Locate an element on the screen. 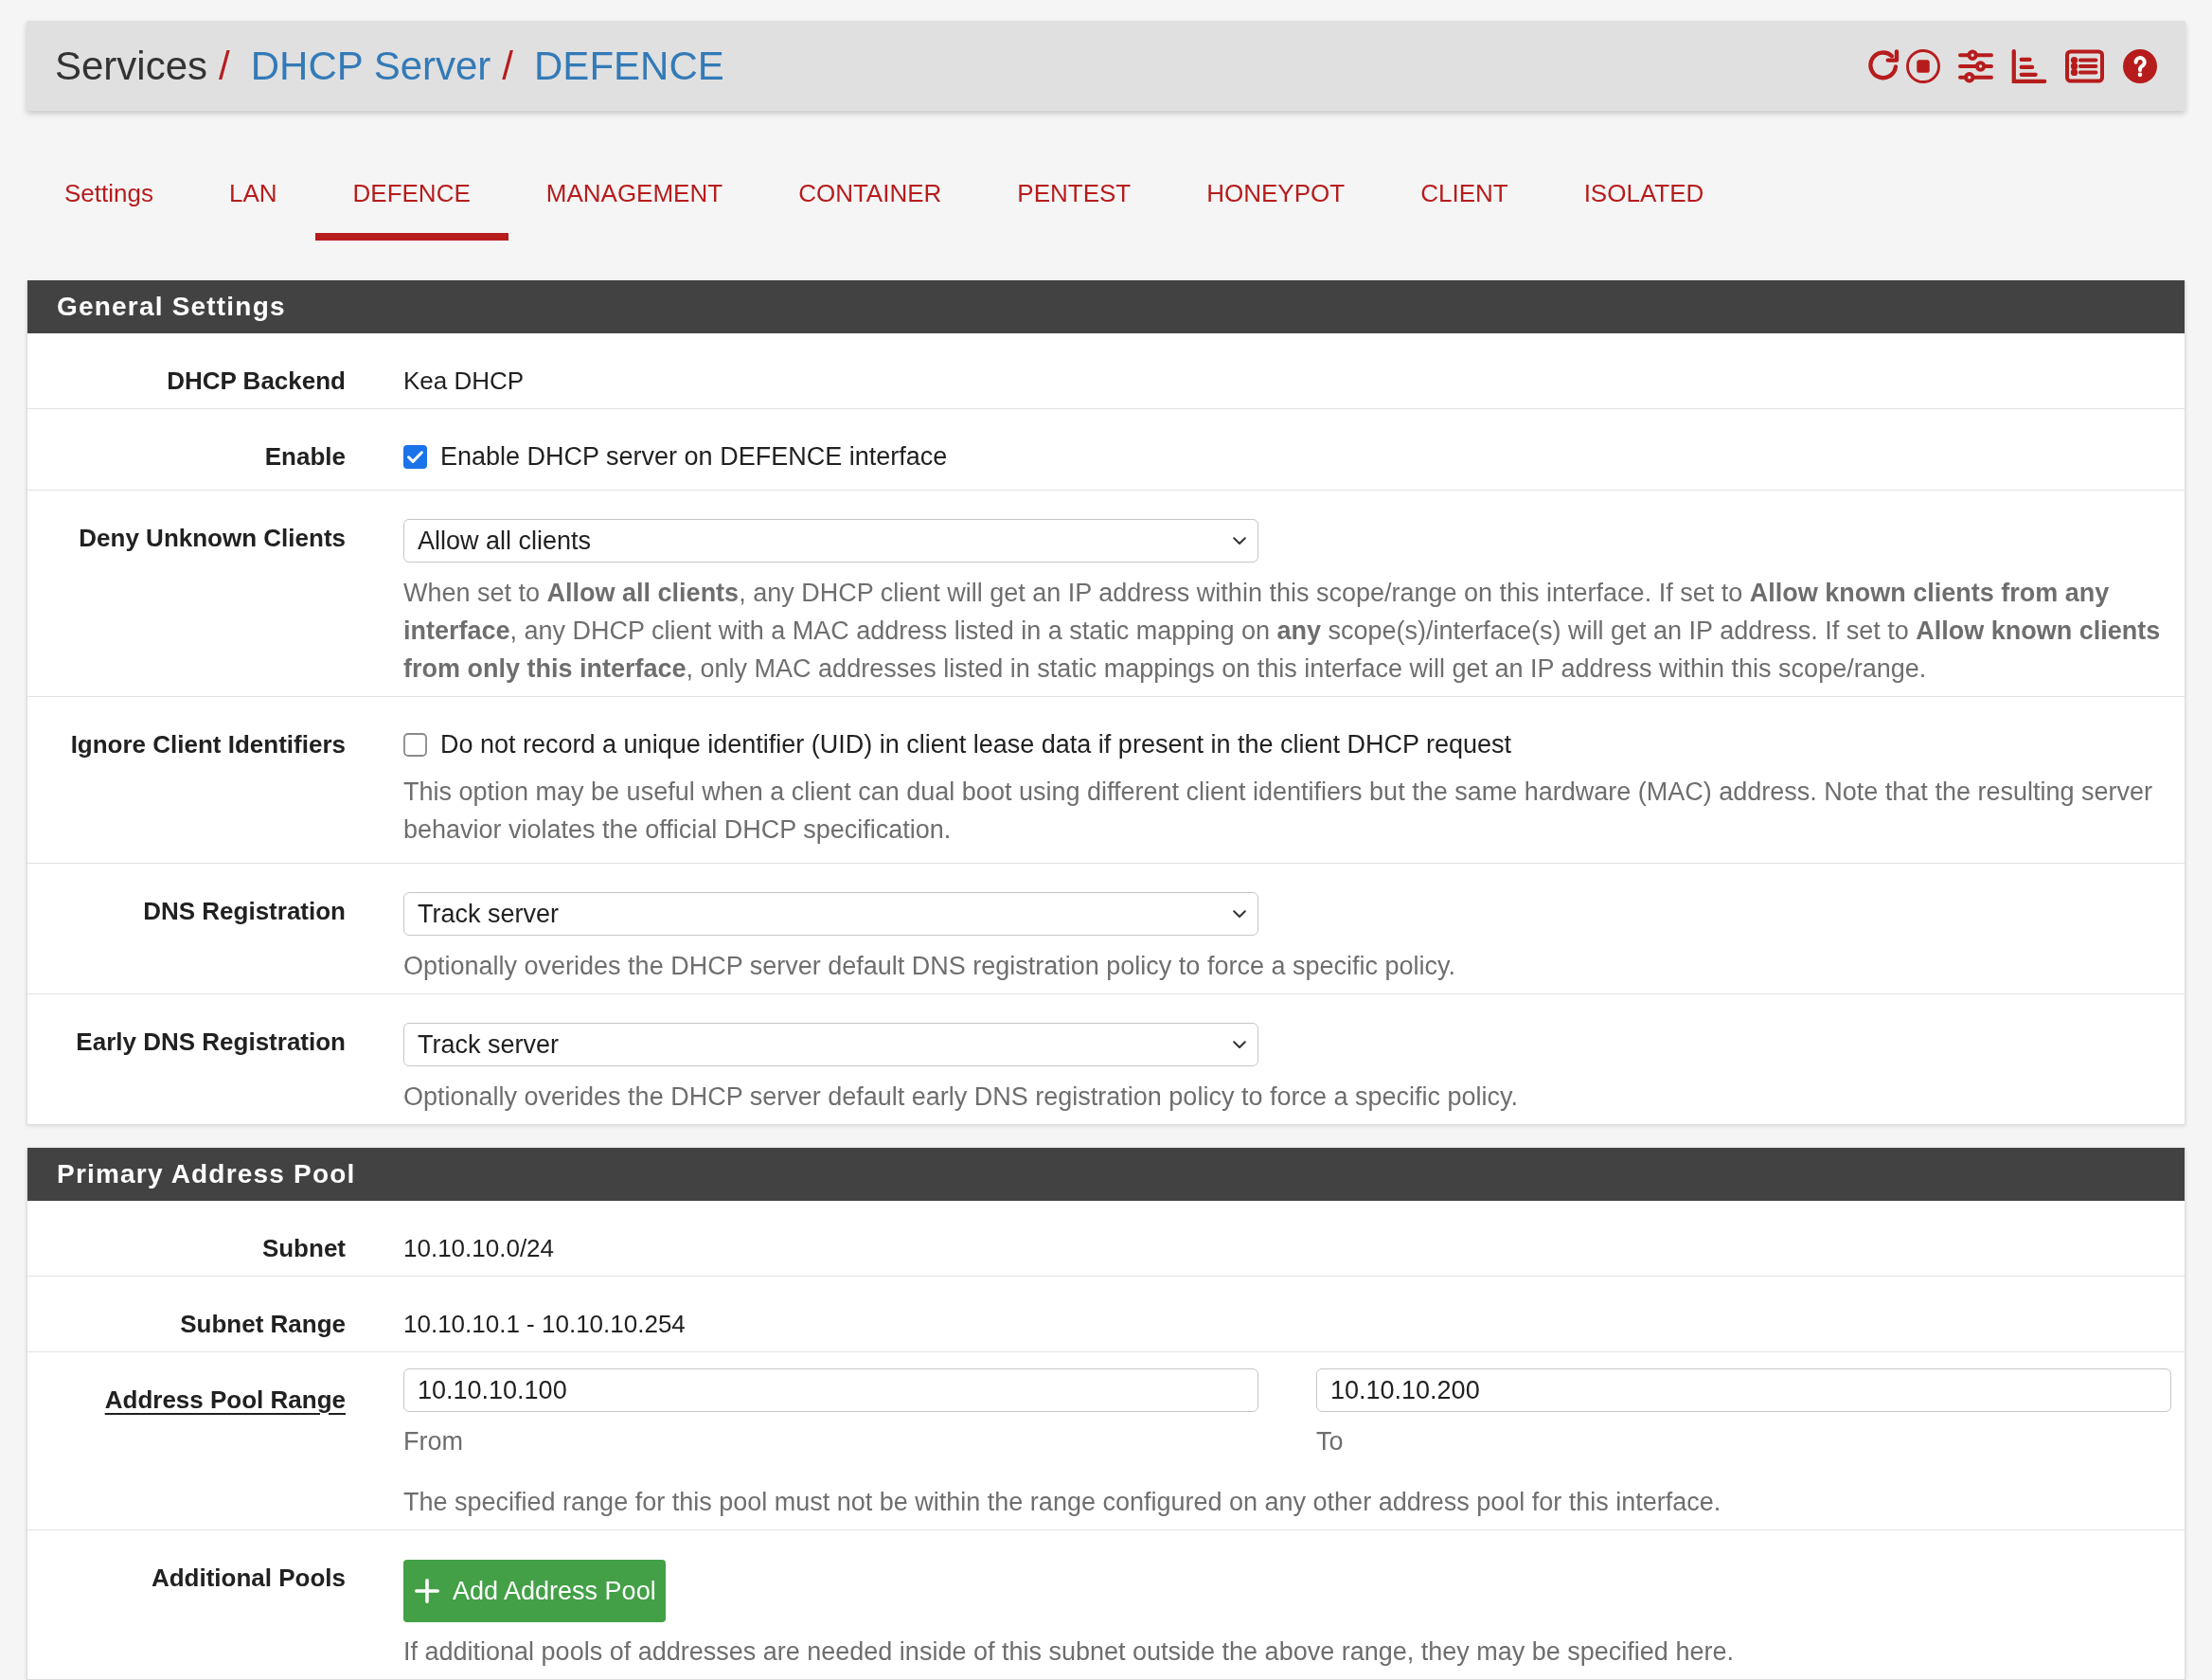 This screenshot has width=2212, height=1680. field-value: 10.10.10.0/24 is located at coordinates (479, 1248).